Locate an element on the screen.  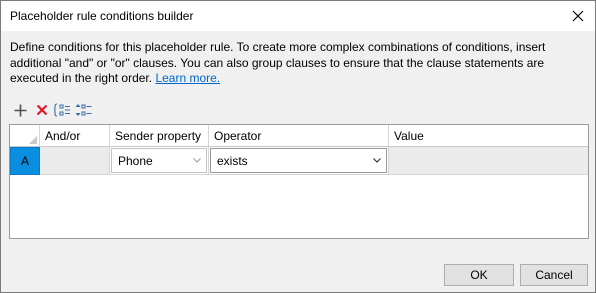
column-header-sender-property: Sender property is located at coordinates (159, 136).